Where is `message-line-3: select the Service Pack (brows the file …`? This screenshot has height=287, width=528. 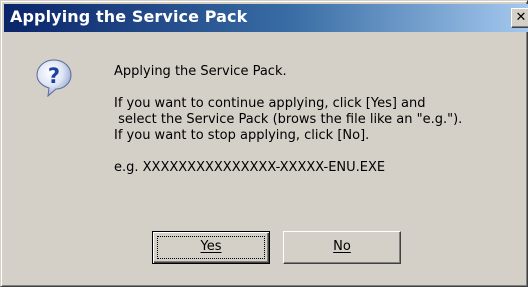
message-line-3: select the Service Pack (brows the file … is located at coordinates (288, 119).